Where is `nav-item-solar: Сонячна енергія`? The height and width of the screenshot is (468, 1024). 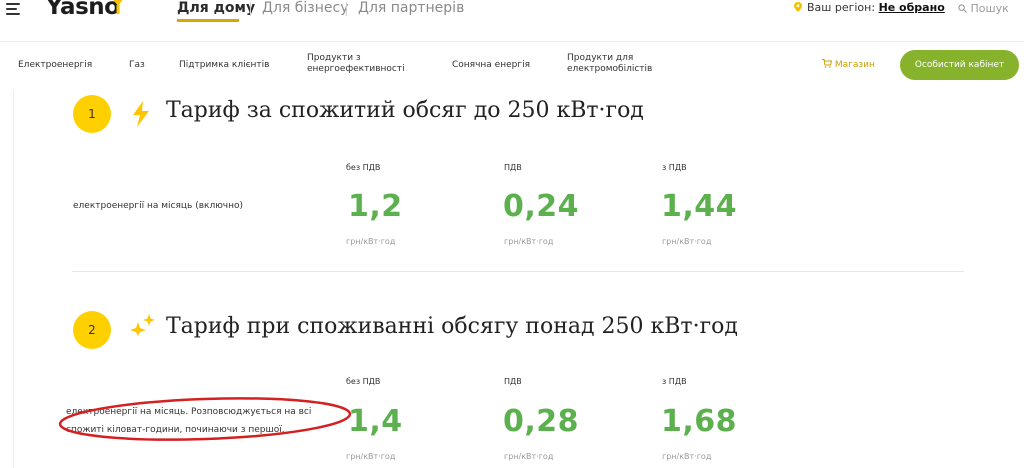 nav-item-solar: Сонячна енергія is located at coordinates (491, 65).